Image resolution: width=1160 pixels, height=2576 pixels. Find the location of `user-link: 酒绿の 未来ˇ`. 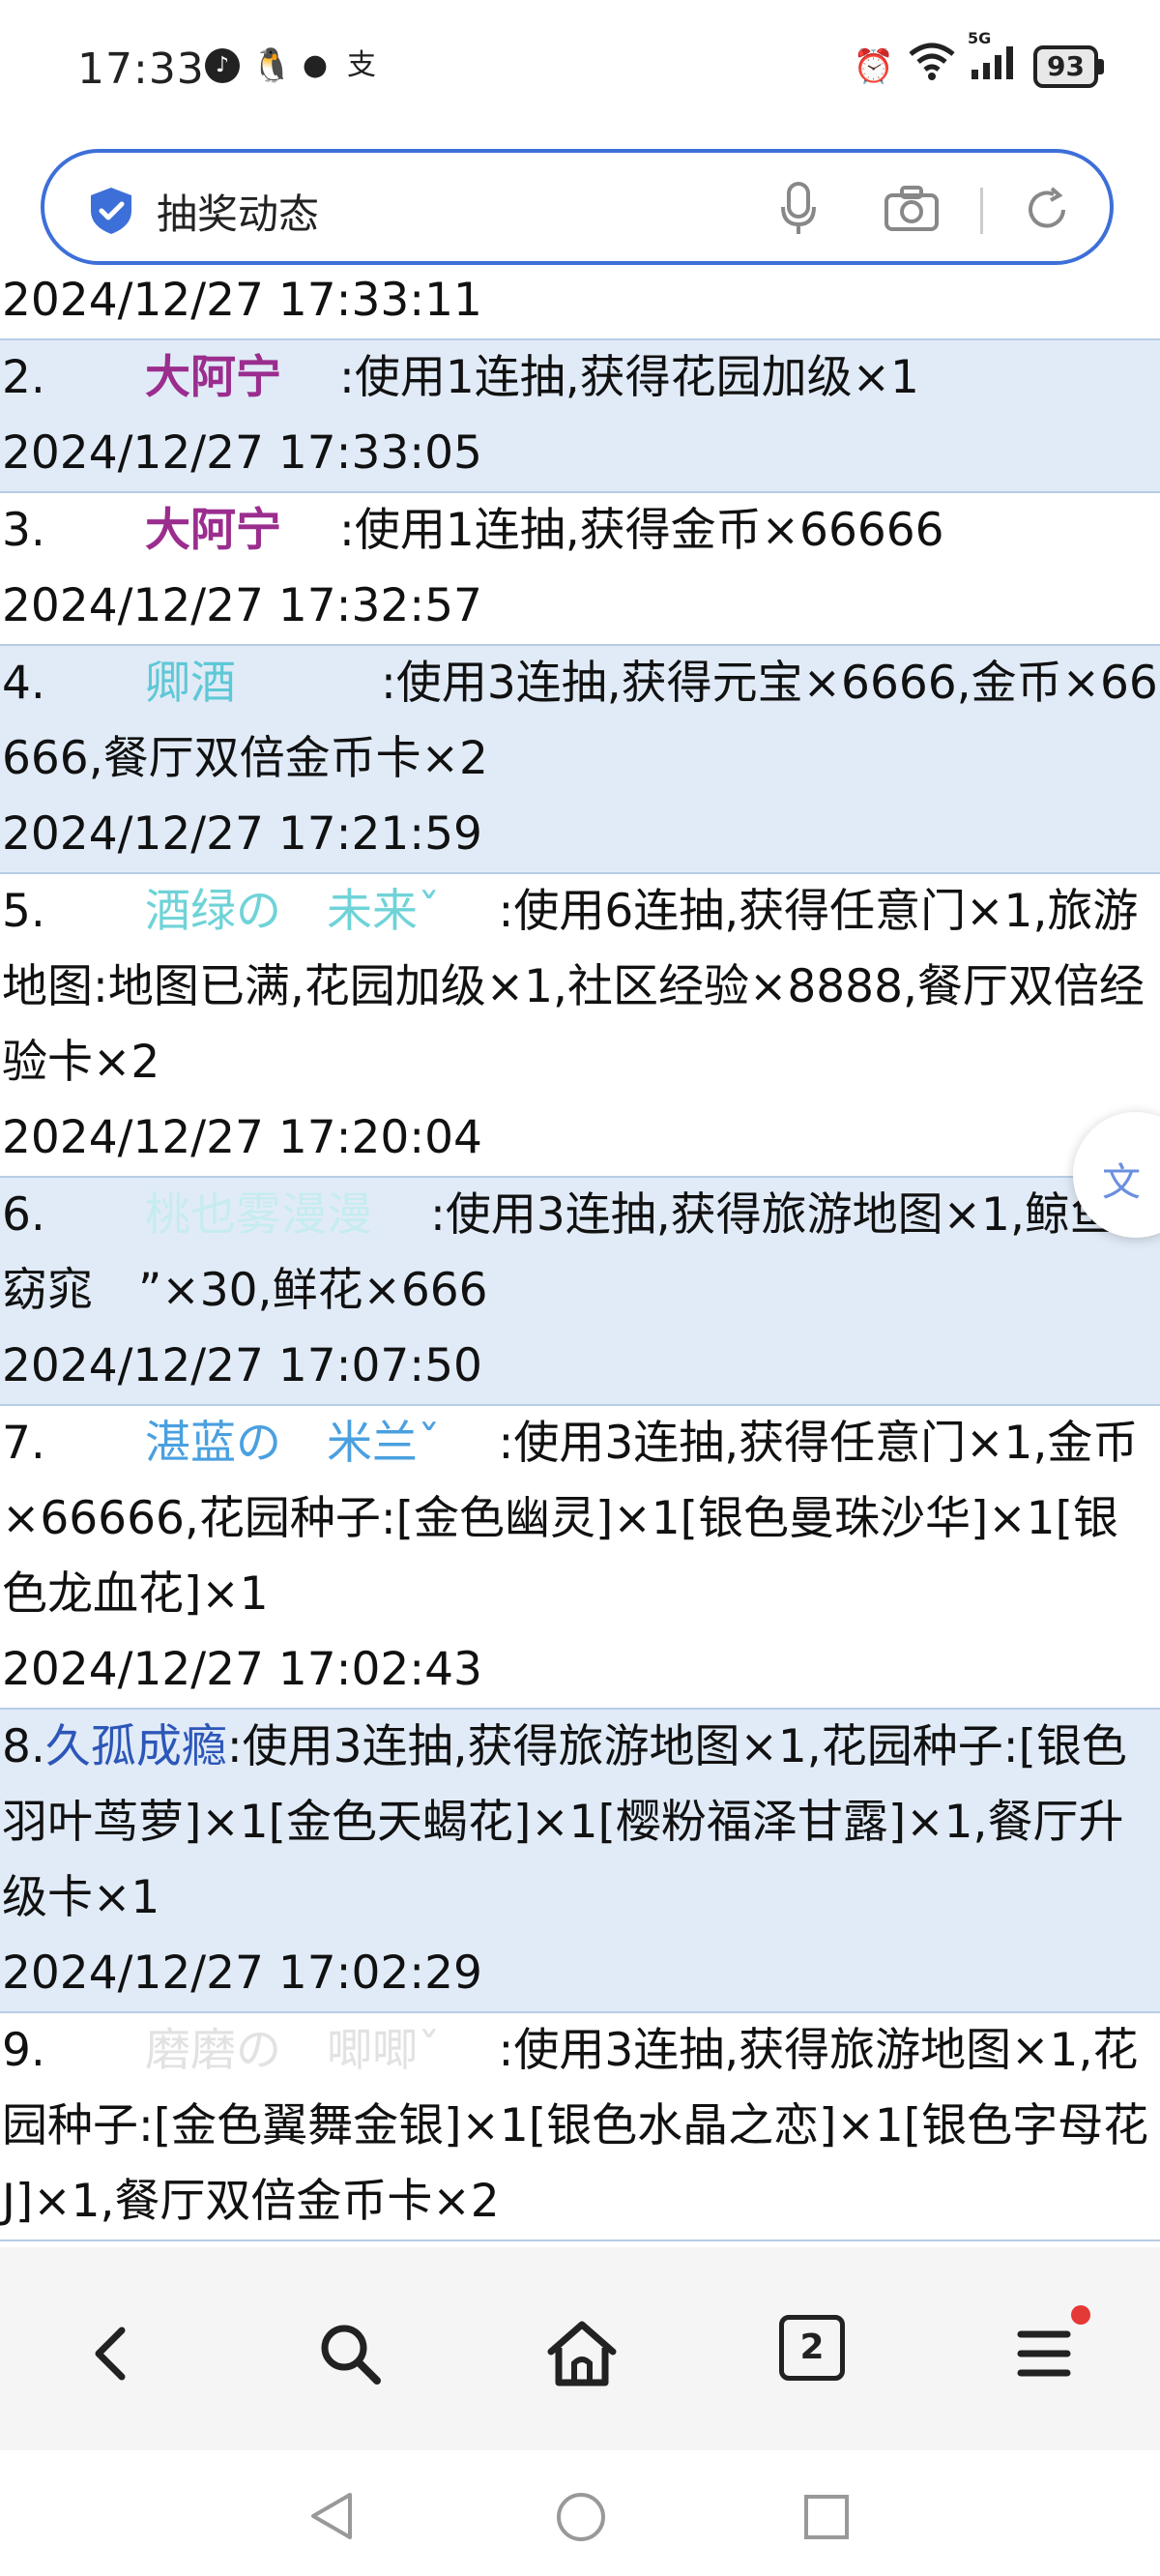

user-link: 酒绿の 未来ˇ is located at coordinates (293, 912).